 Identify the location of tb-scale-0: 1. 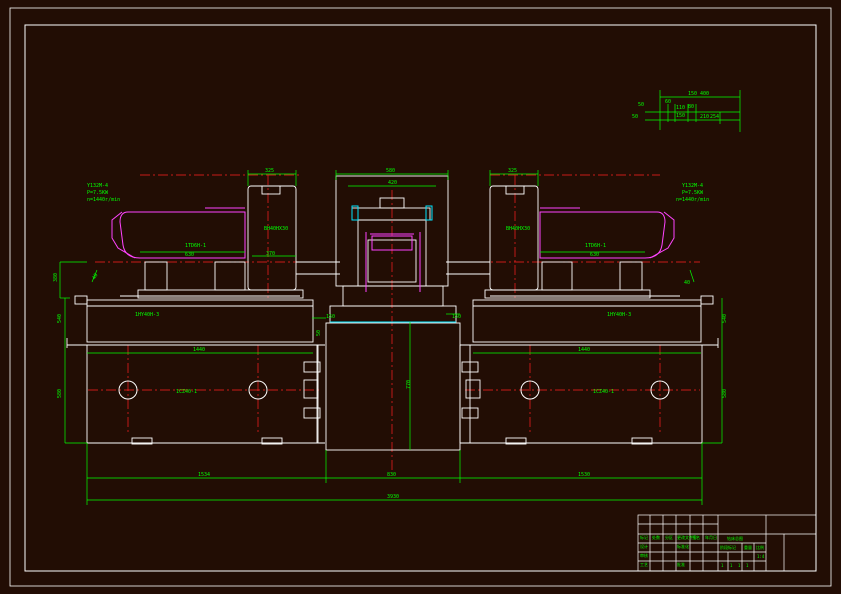
(722, 565).